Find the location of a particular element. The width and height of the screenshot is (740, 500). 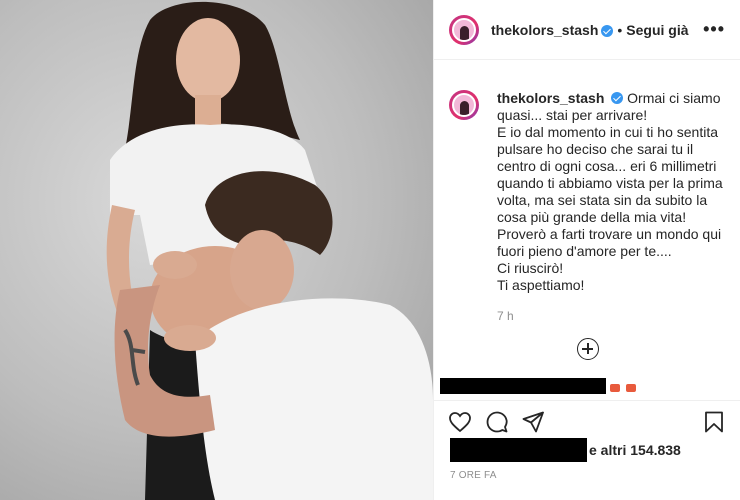

caption-line: E io dal momento in cui ti ho sentita is located at coordinates (608, 132).